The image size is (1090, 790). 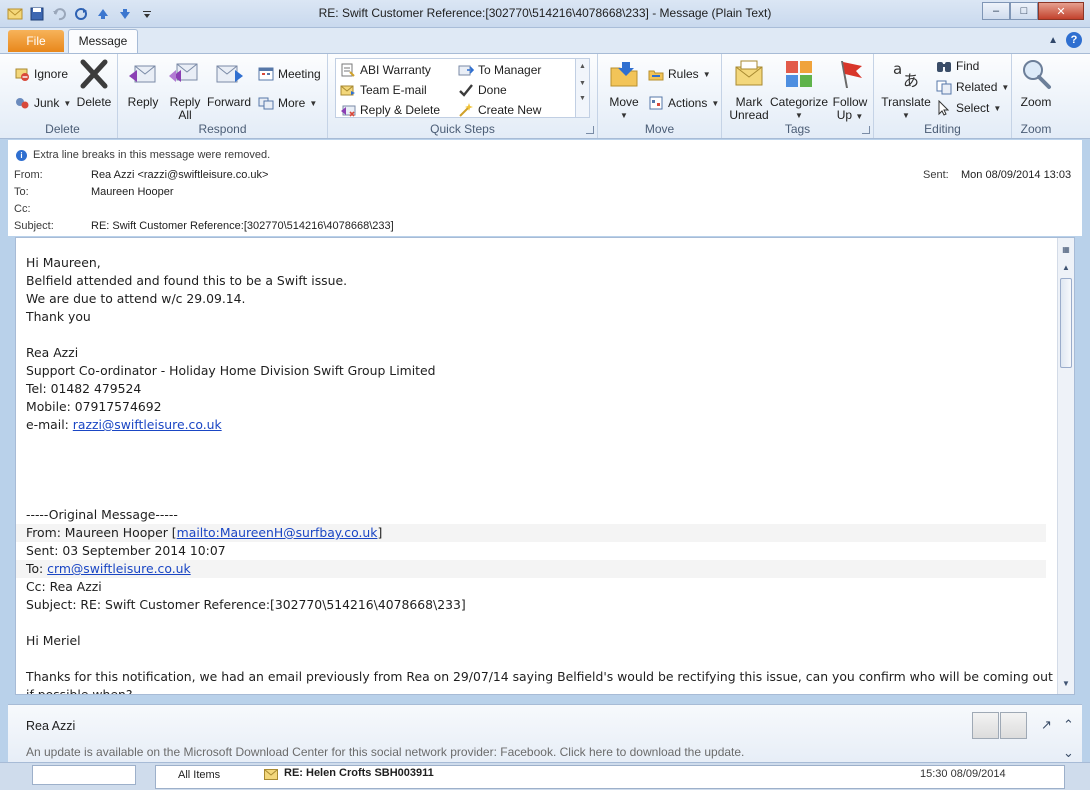 I want to click on reply-all-button: Reply All, so click(x=185, y=90).